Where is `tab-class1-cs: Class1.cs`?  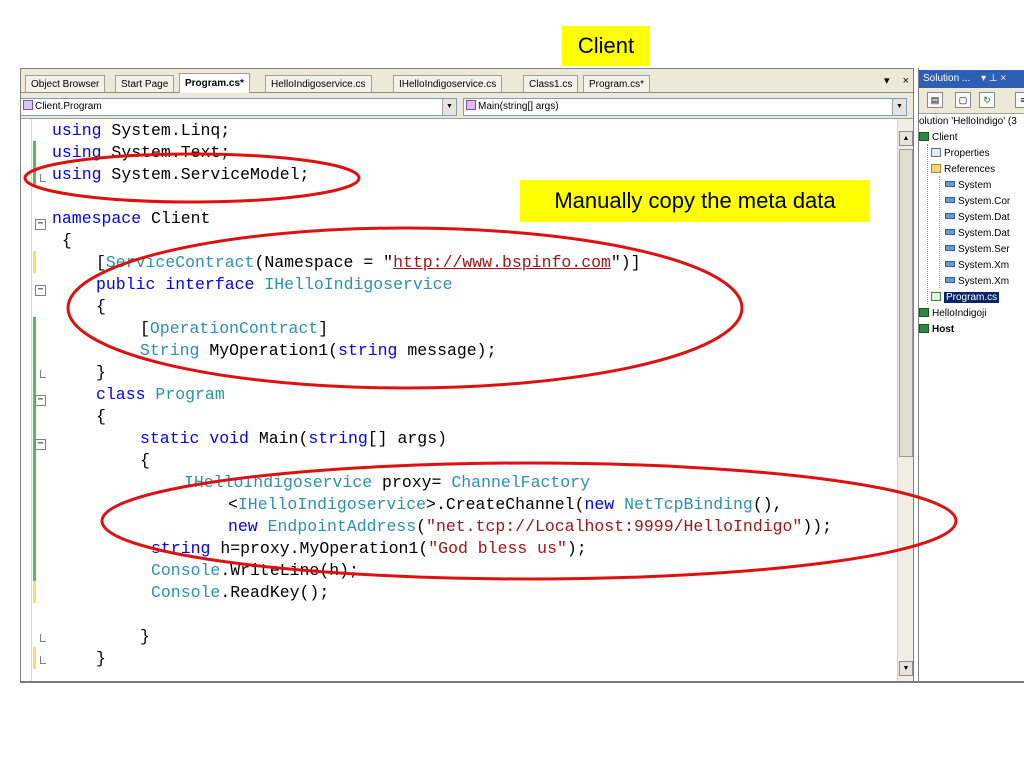 tab-class1-cs: Class1.cs is located at coordinates (551, 83).